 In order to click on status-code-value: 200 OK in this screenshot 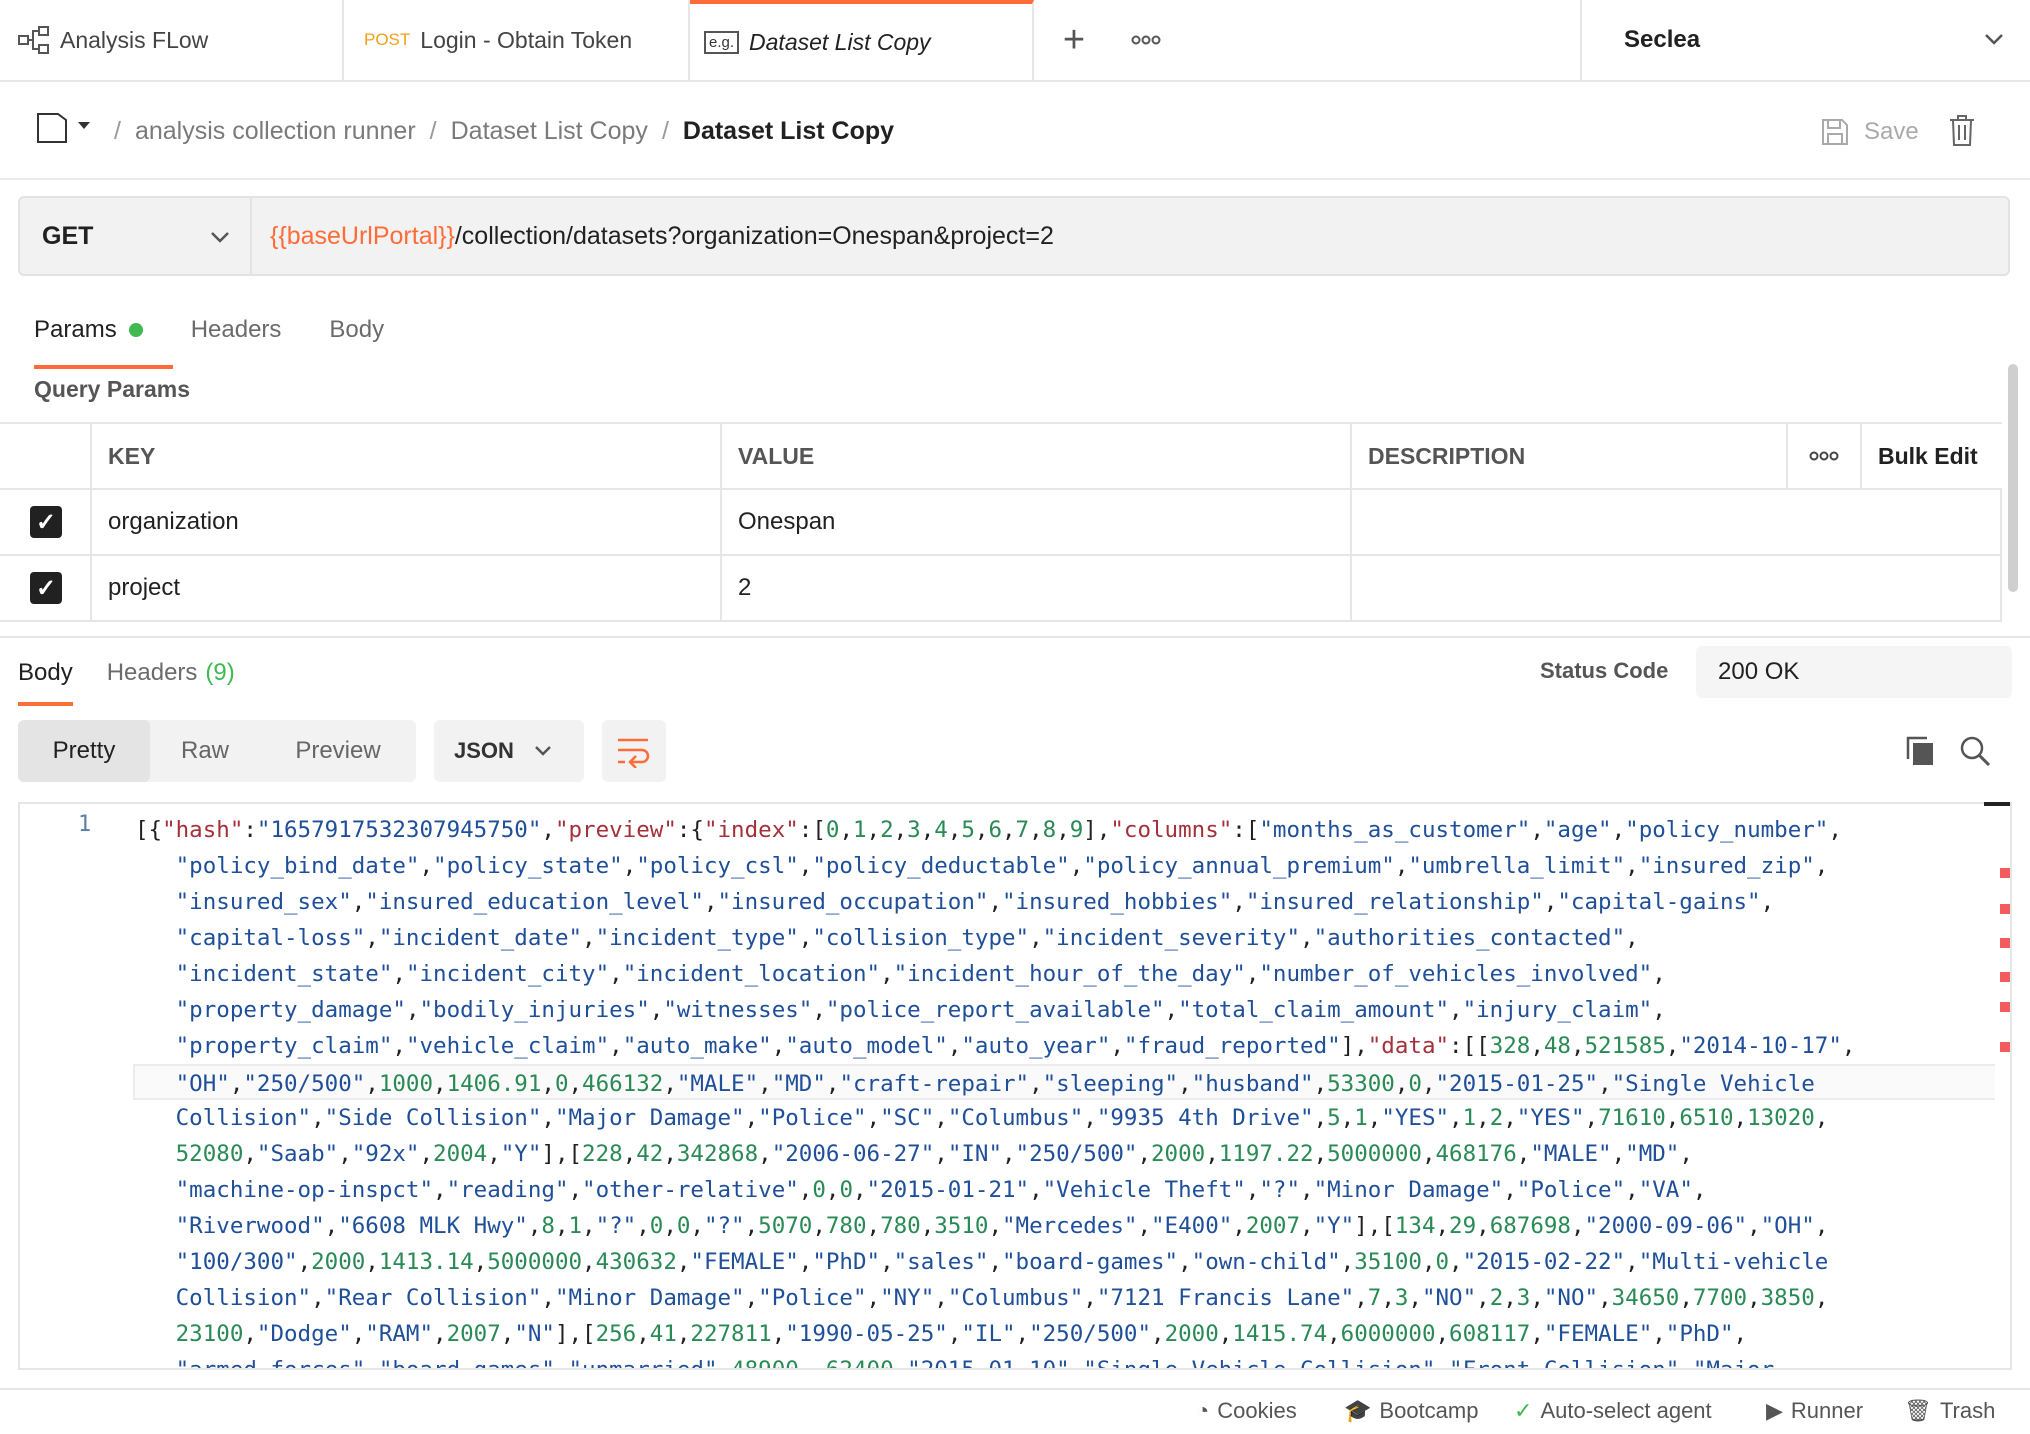, I will do `click(1854, 672)`.